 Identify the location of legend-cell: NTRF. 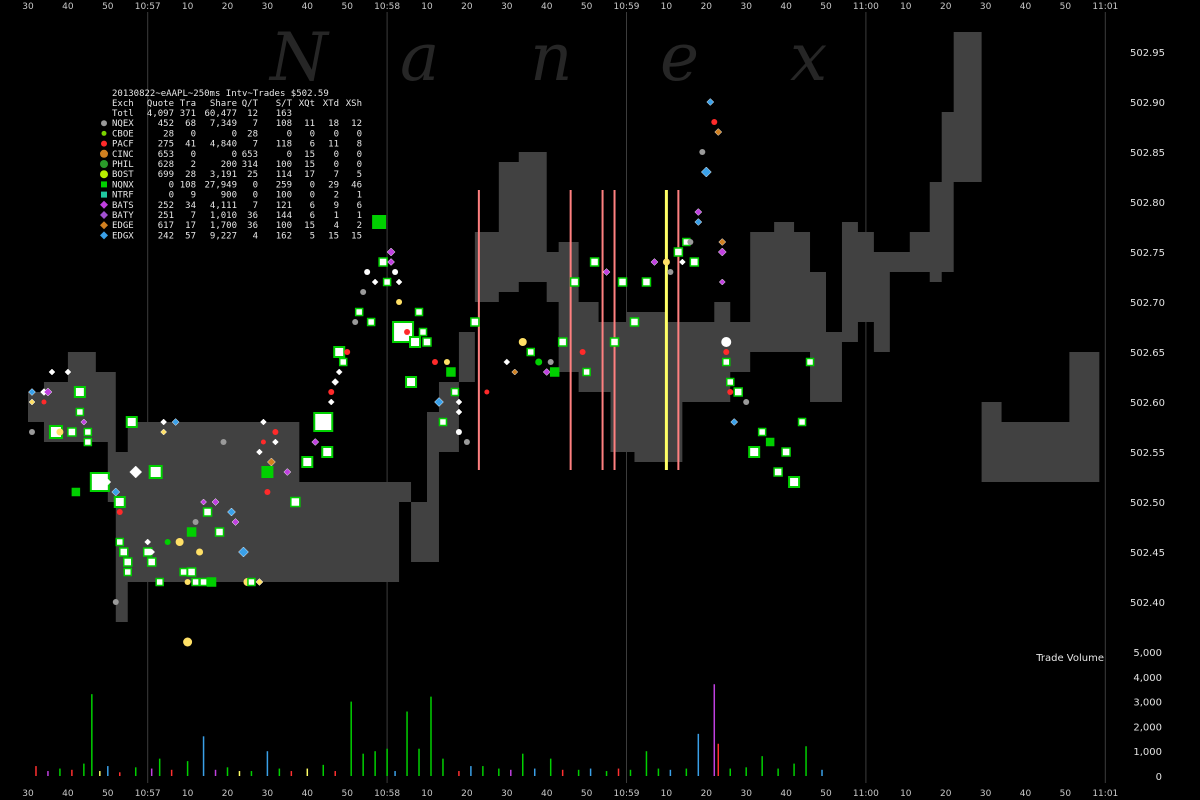
(123, 196).